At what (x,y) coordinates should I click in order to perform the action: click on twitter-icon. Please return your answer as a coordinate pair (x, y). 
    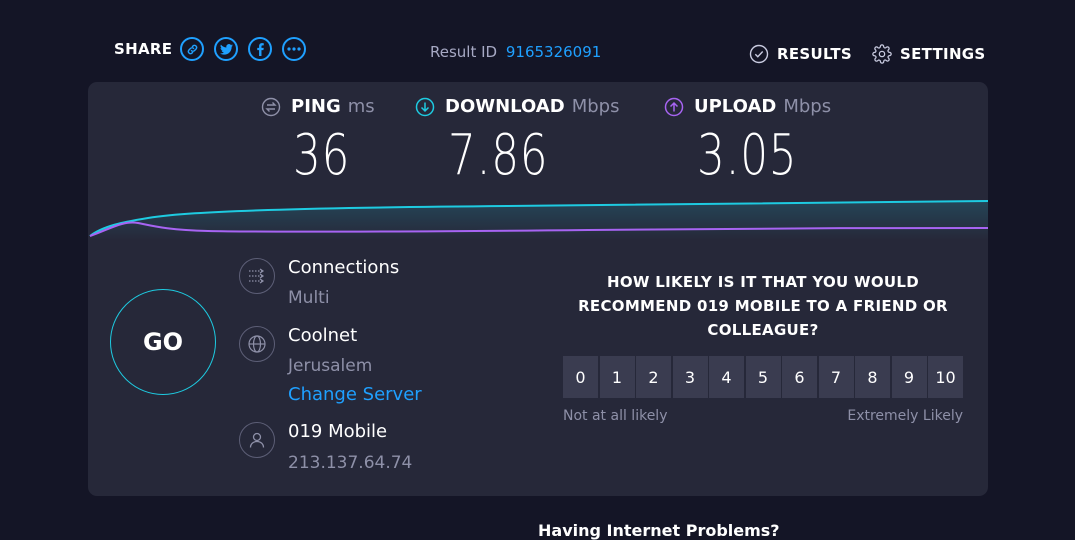
    Looking at the image, I should click on (226, 49).